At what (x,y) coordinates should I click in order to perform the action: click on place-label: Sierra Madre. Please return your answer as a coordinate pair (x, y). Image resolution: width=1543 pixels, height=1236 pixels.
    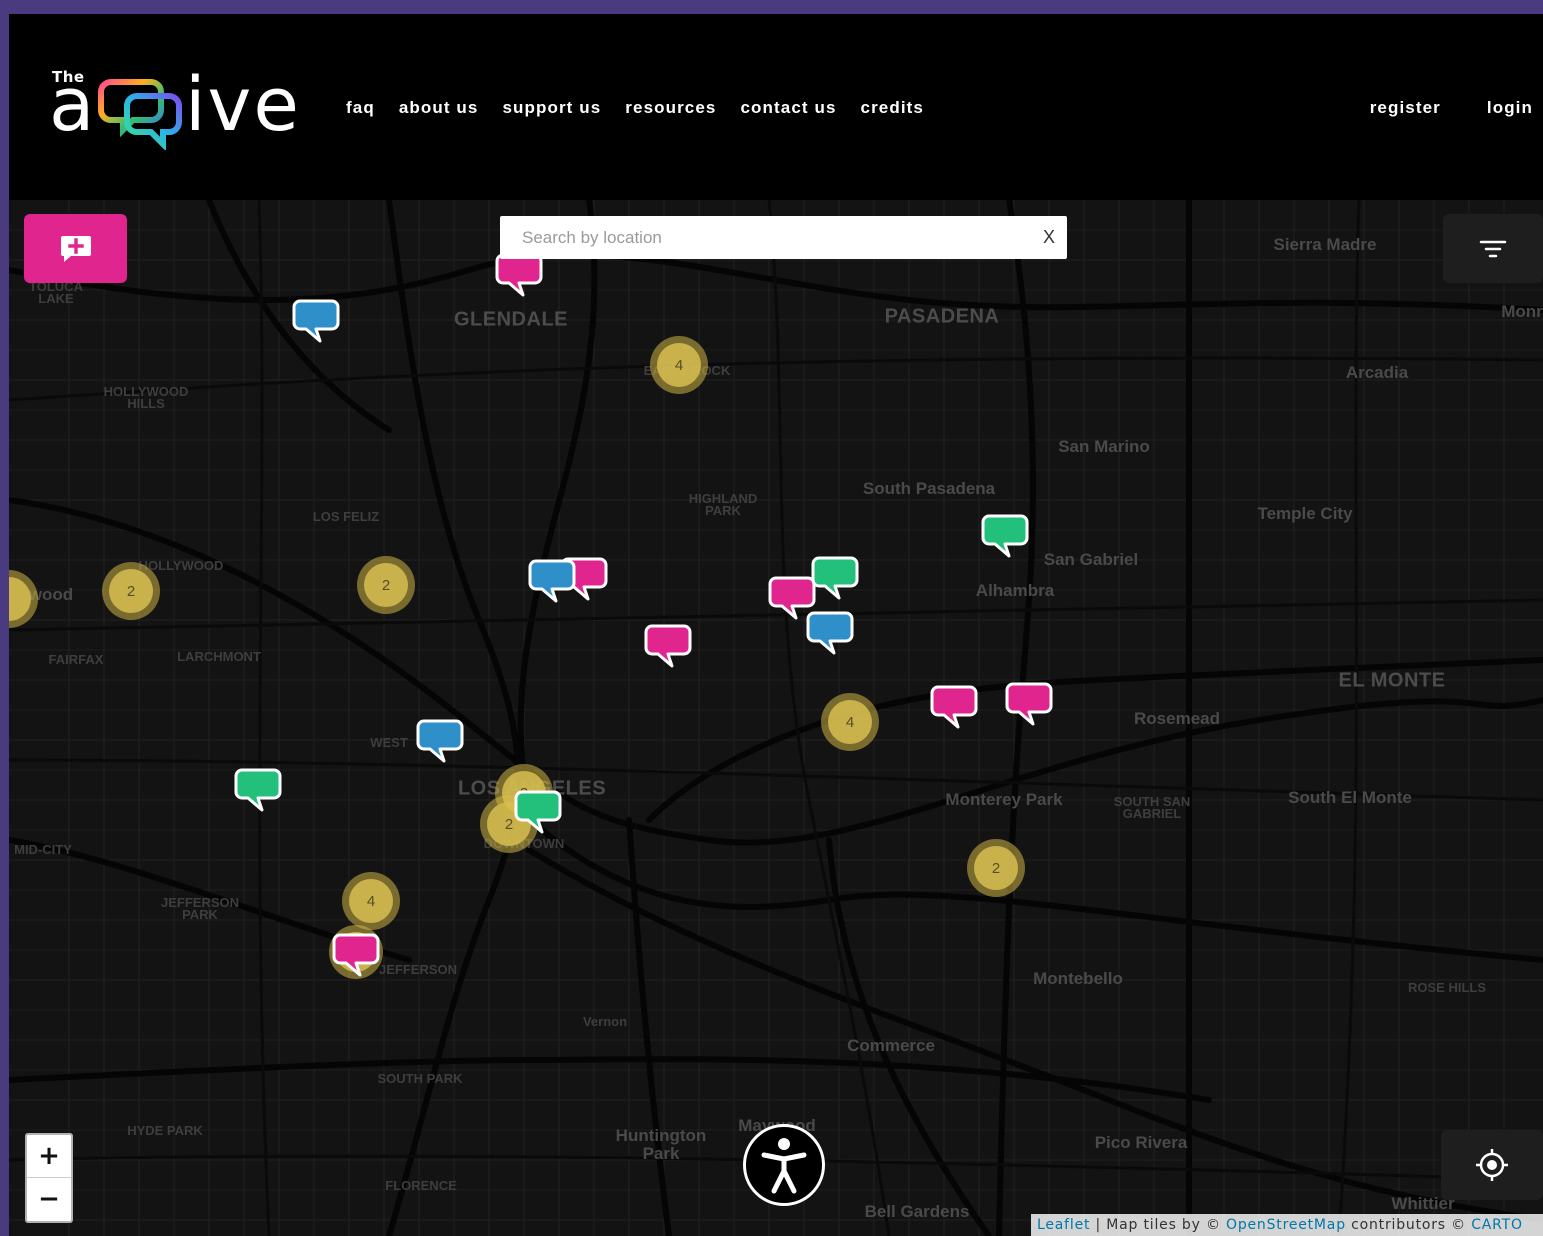
    Looking at the image, I should click on (1325, 244).